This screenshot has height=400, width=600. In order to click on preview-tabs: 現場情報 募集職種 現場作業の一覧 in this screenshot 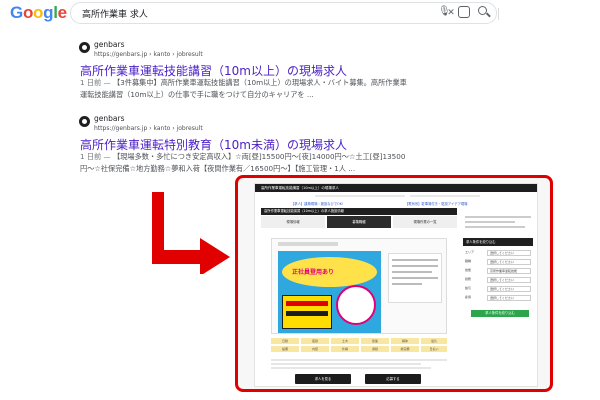, I will do `click(359, 222)`.